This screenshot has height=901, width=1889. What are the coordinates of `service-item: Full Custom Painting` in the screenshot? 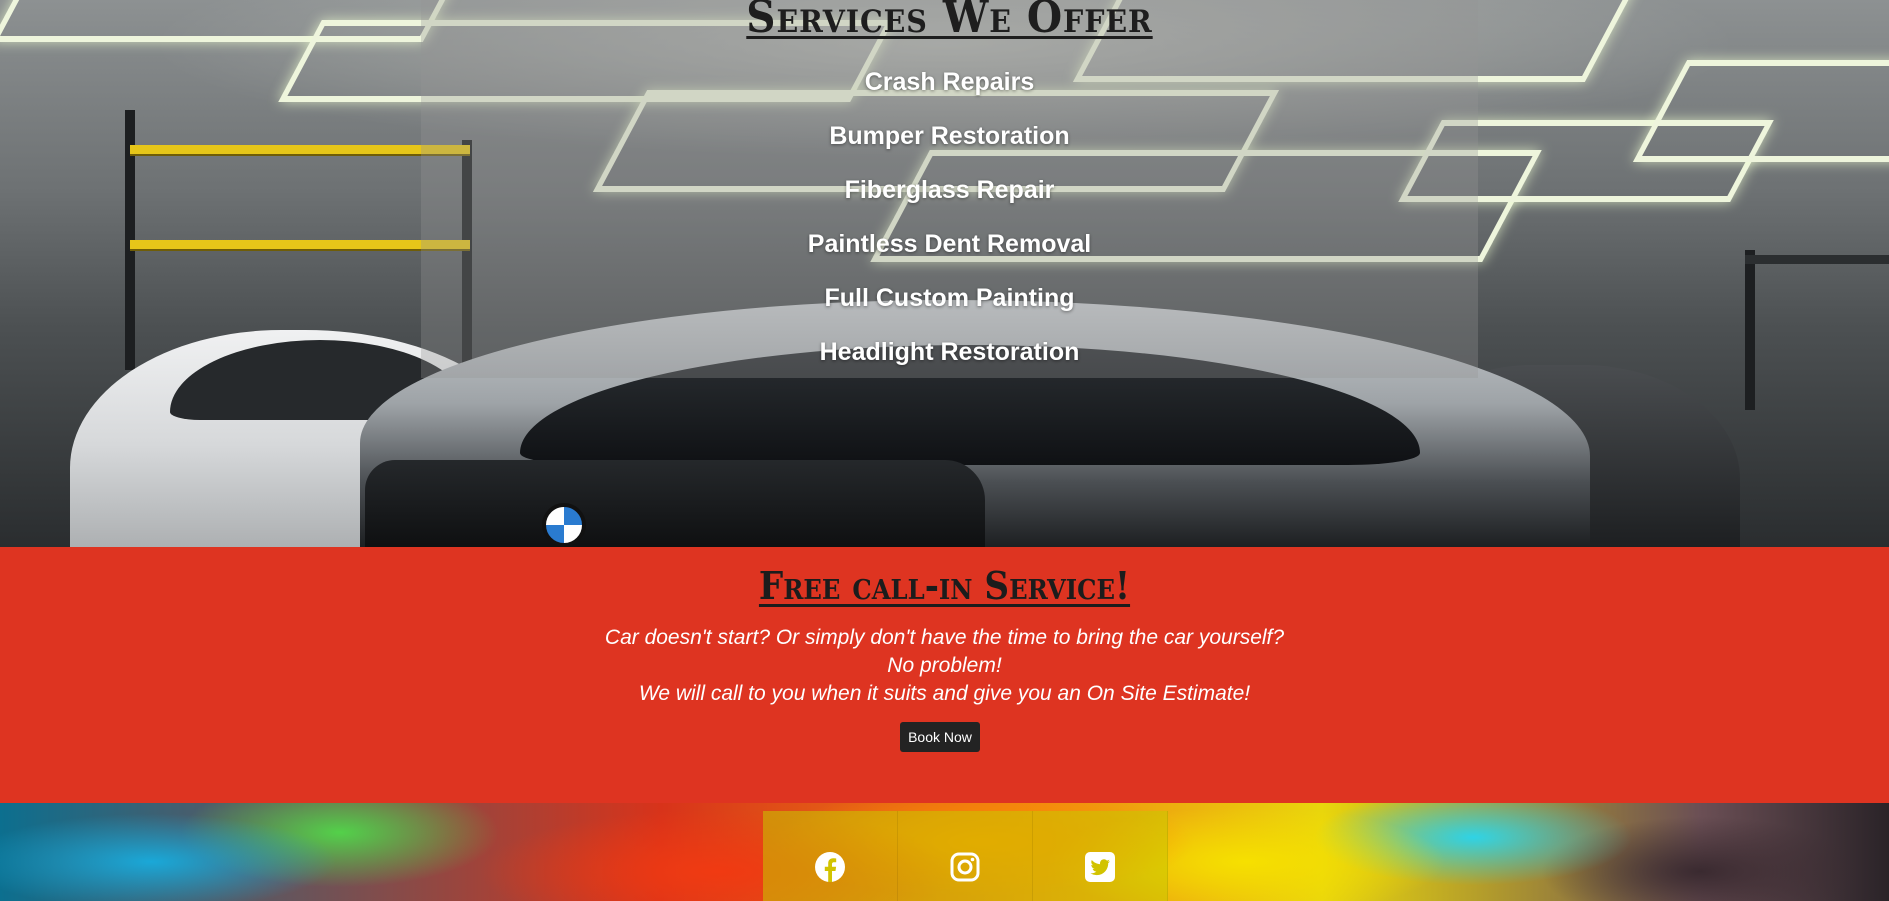 It's located at (949, 298).